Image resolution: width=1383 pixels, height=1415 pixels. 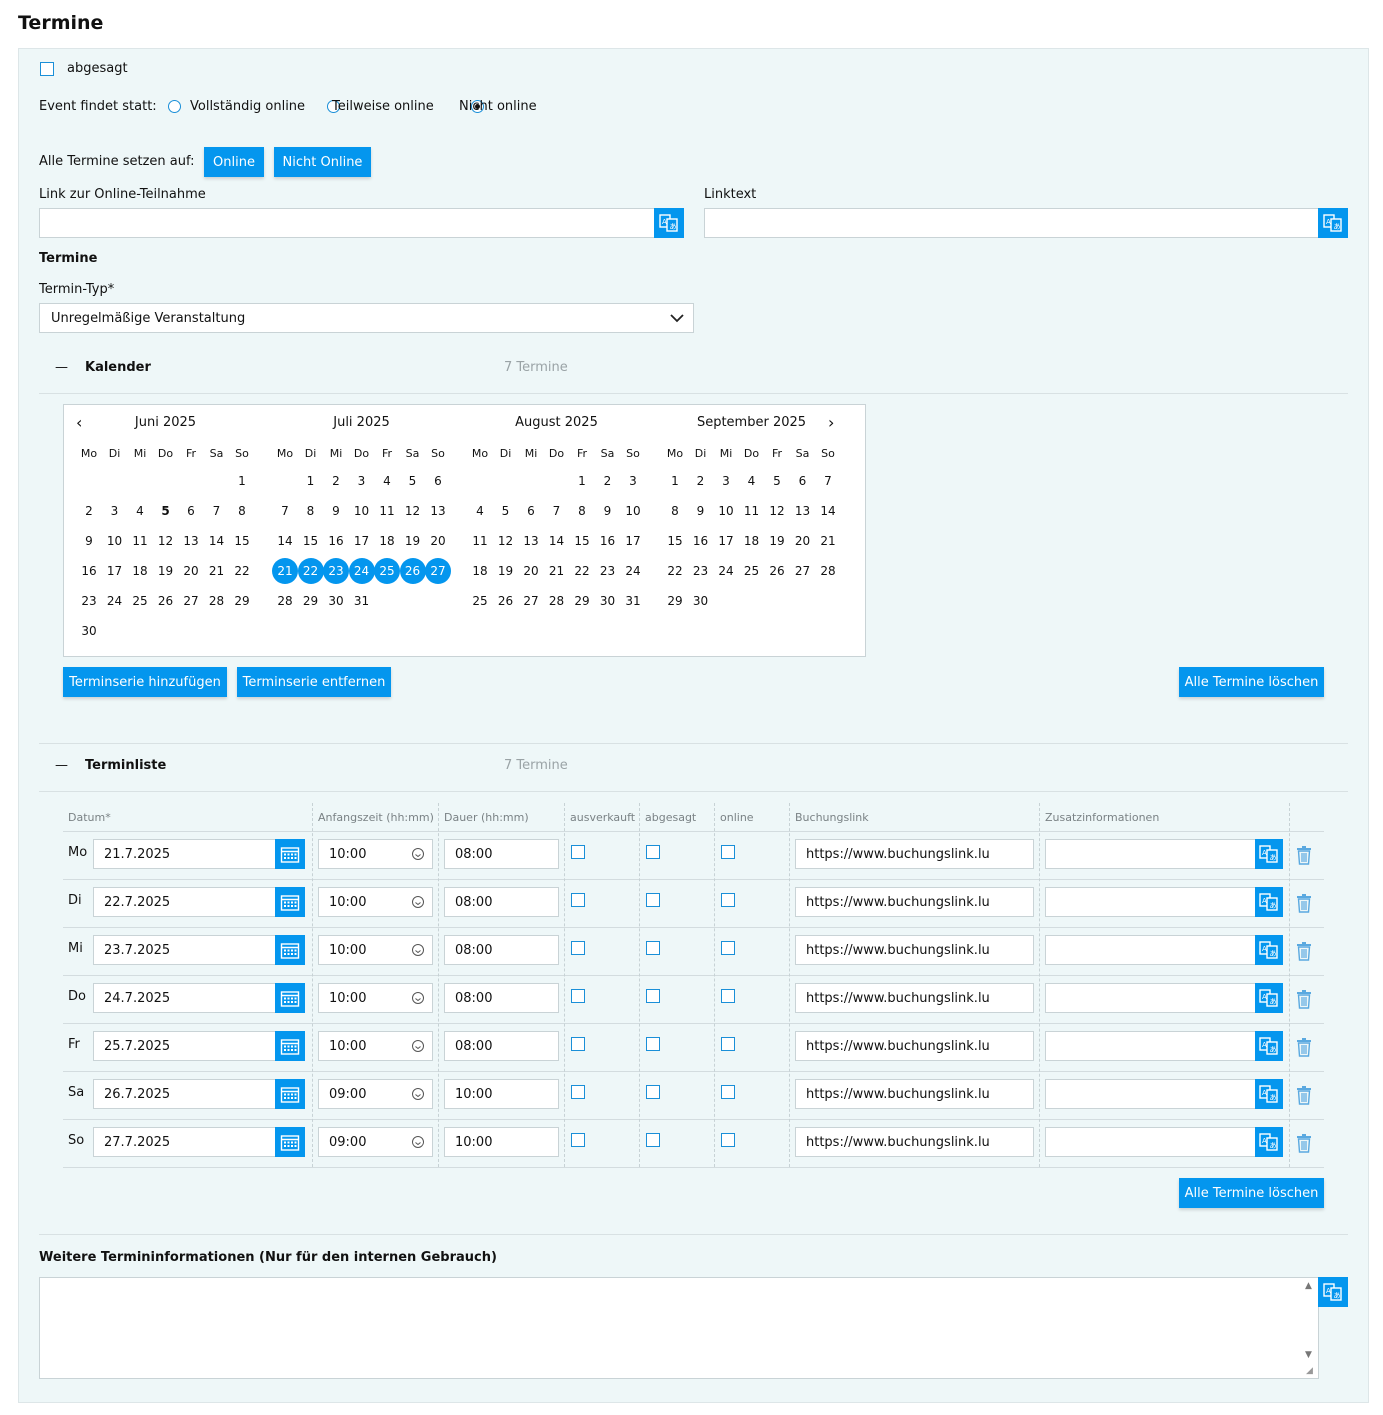 I want to click on calendar-day: 16, so click(x=701, y=541).